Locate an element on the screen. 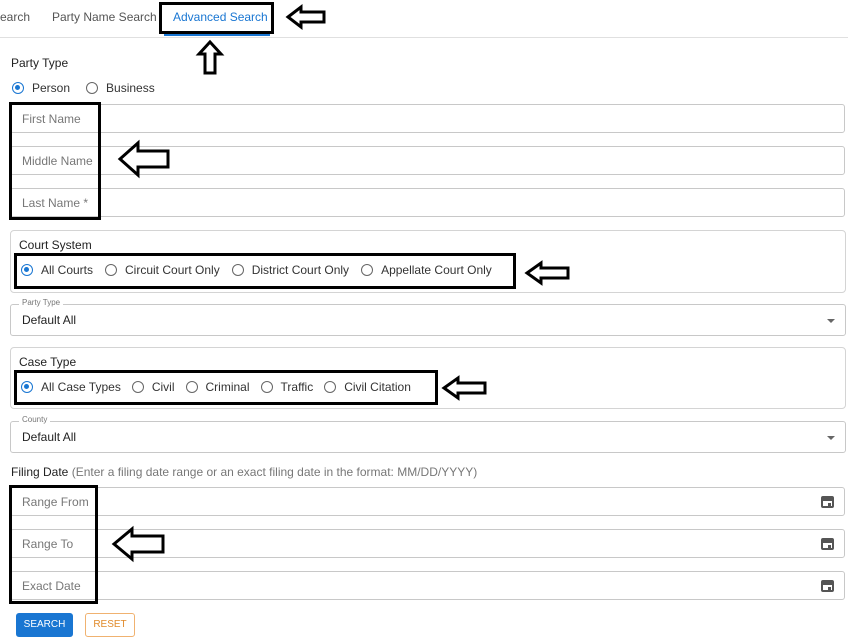 Image resolution: width=848 pixels, height=643 pixels. radio-circuit-court-label: Circuit Court Only is located at coordinates (172, 270).